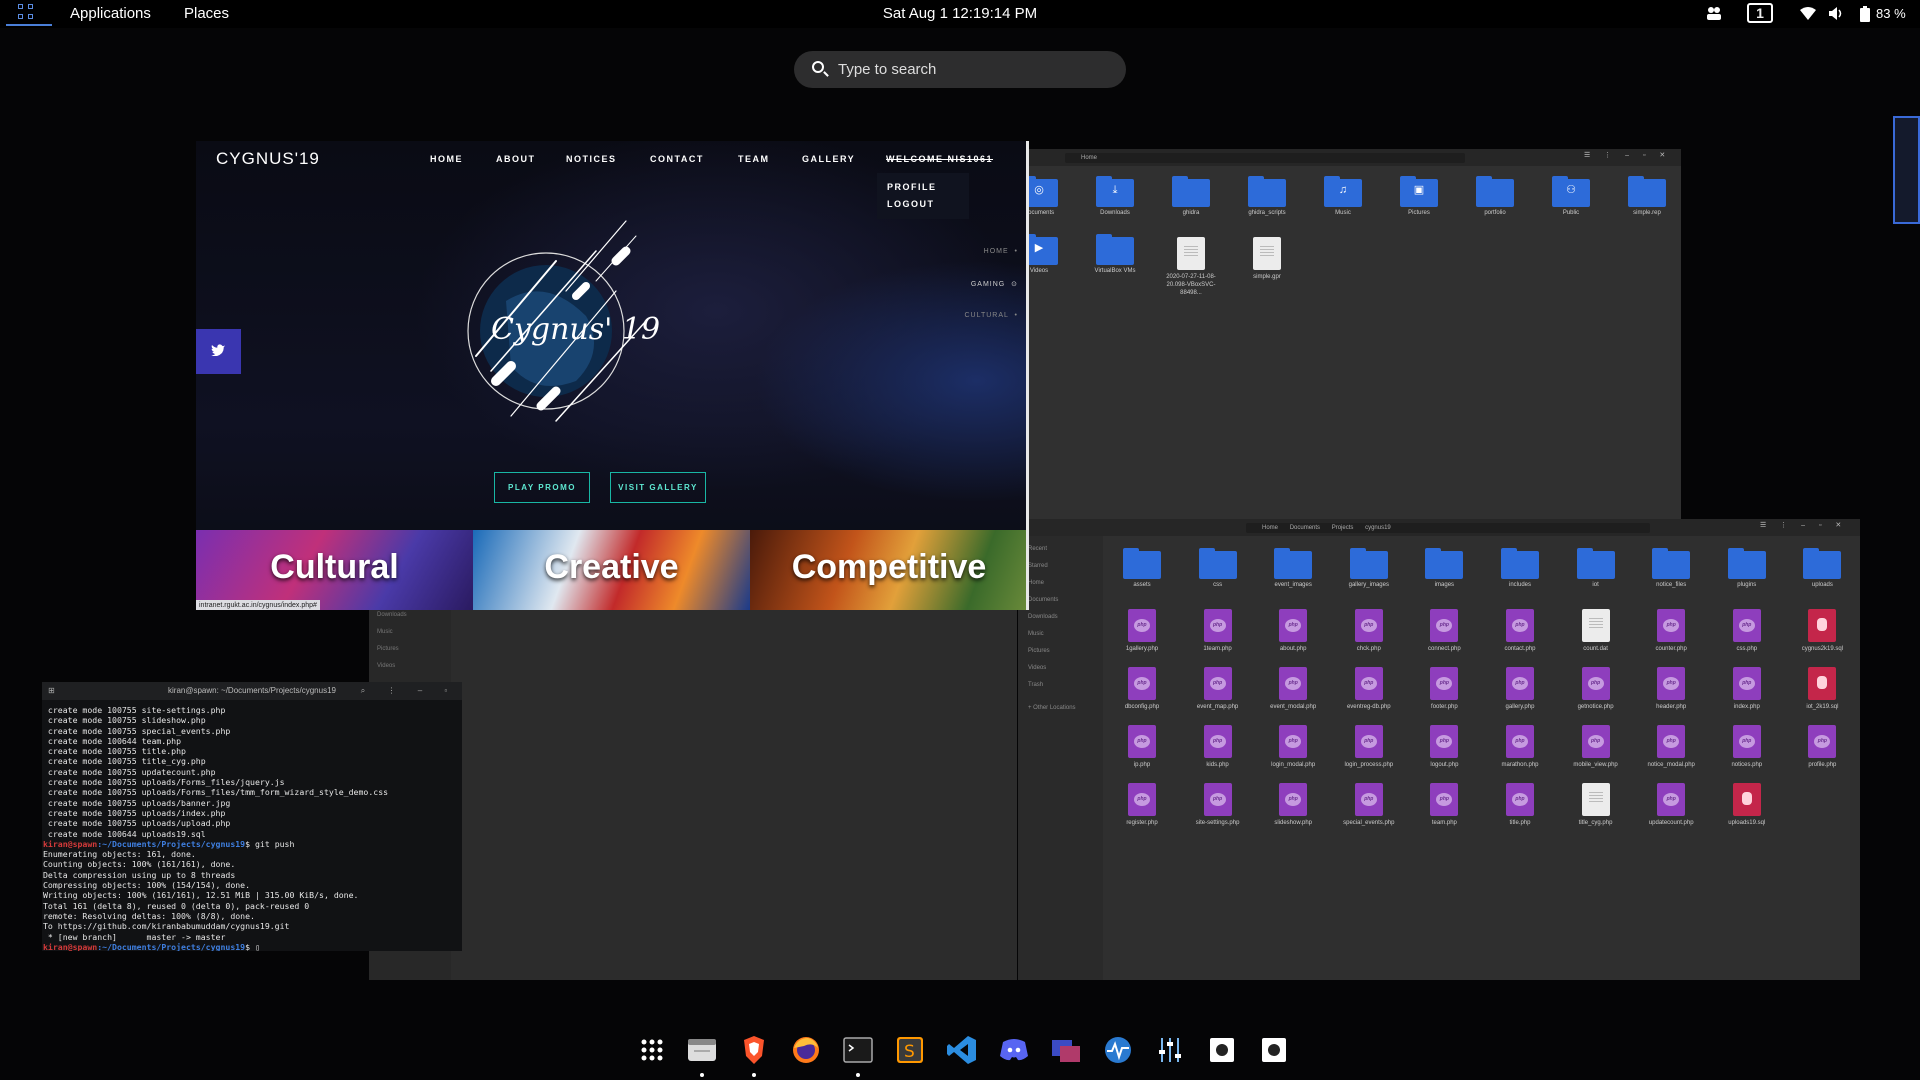 This screenshot has width=1920, height=1080. I want to click on side-nav-home: HOME •, so click(1001, 251).